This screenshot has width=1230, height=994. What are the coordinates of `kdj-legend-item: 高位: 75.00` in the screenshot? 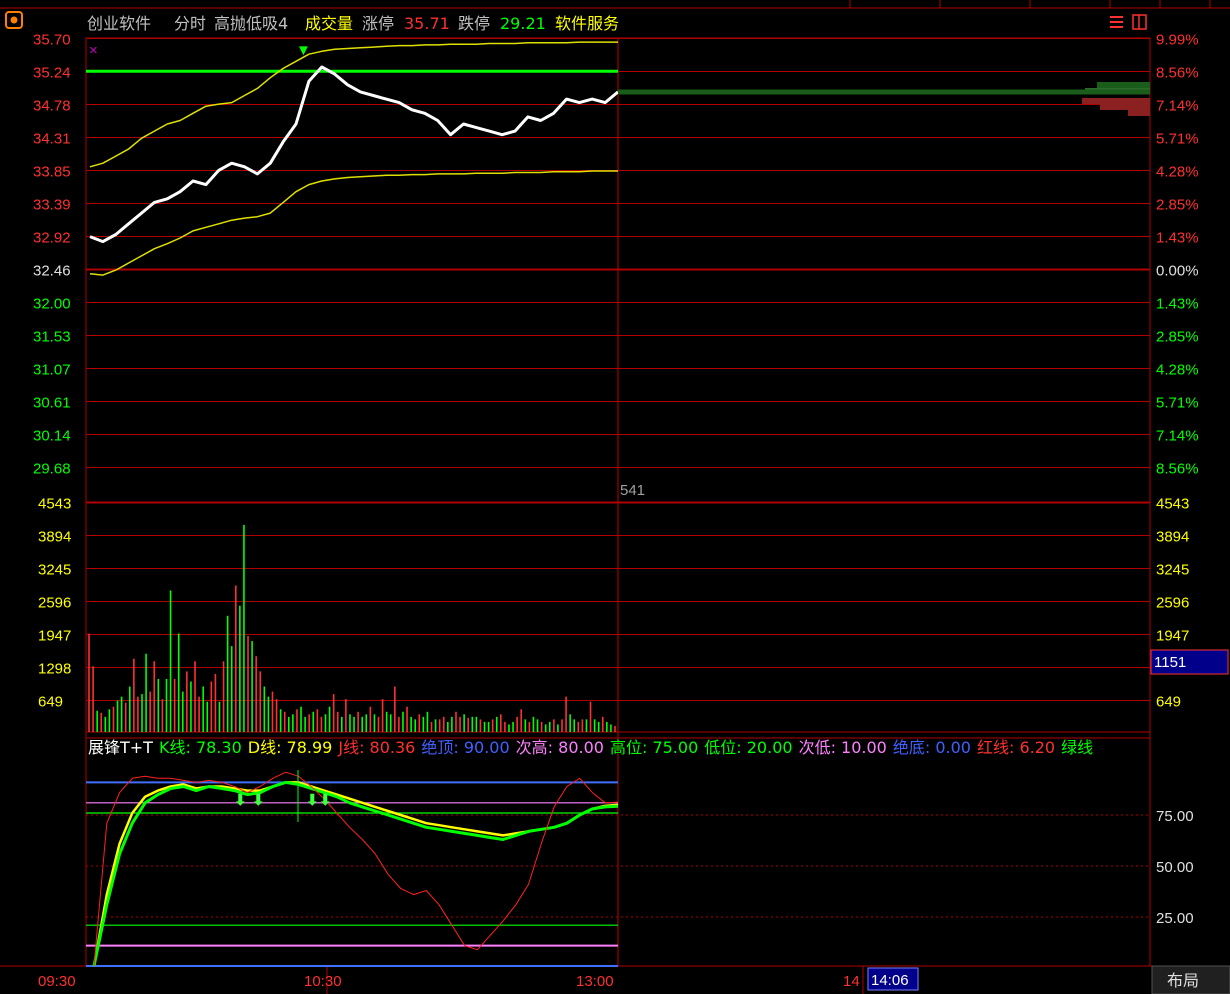 It's located at (654, 747).